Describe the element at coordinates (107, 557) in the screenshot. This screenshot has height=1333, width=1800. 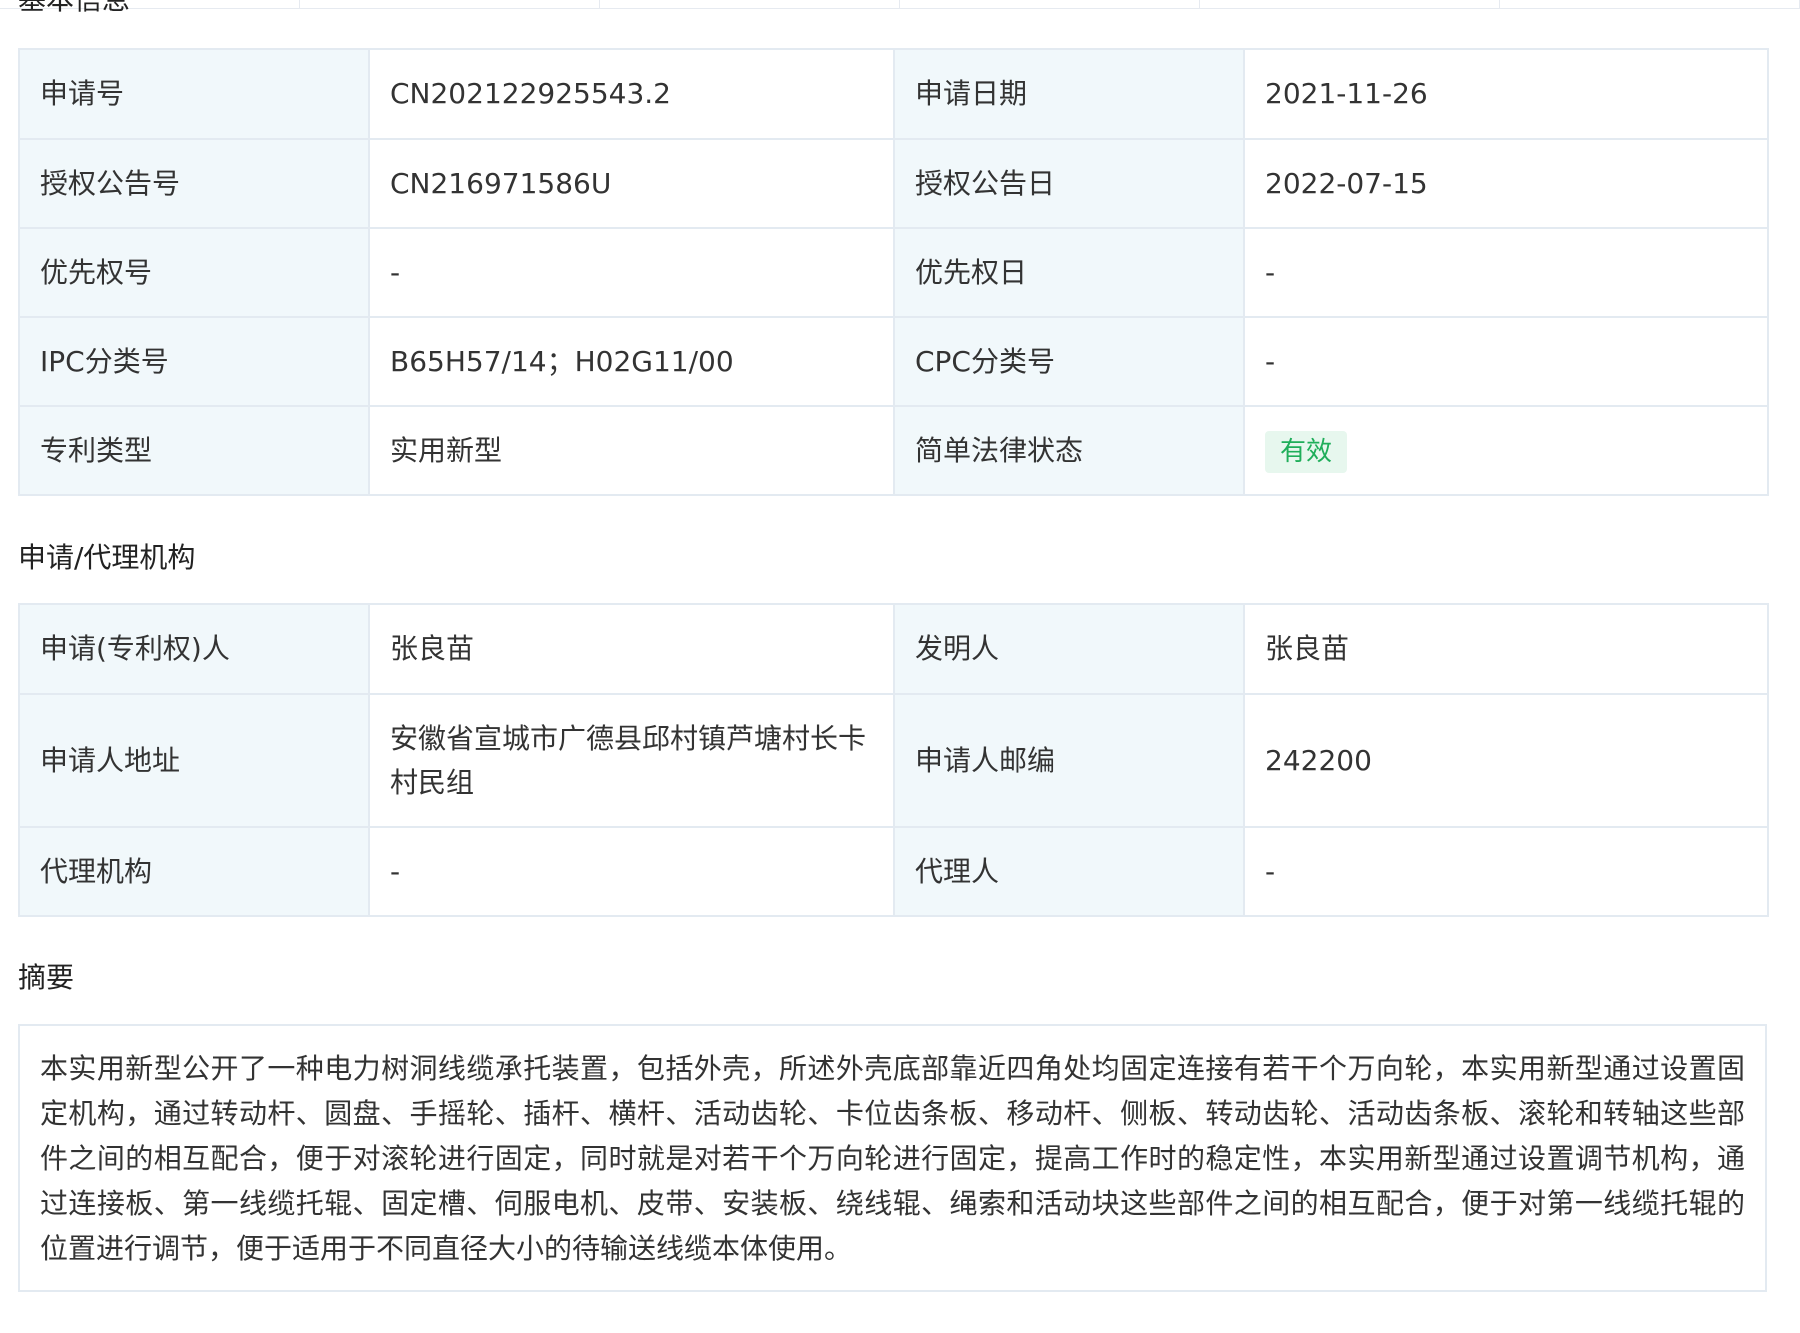
I see `applicant-agency-title: 申请/代理机构` at that location.